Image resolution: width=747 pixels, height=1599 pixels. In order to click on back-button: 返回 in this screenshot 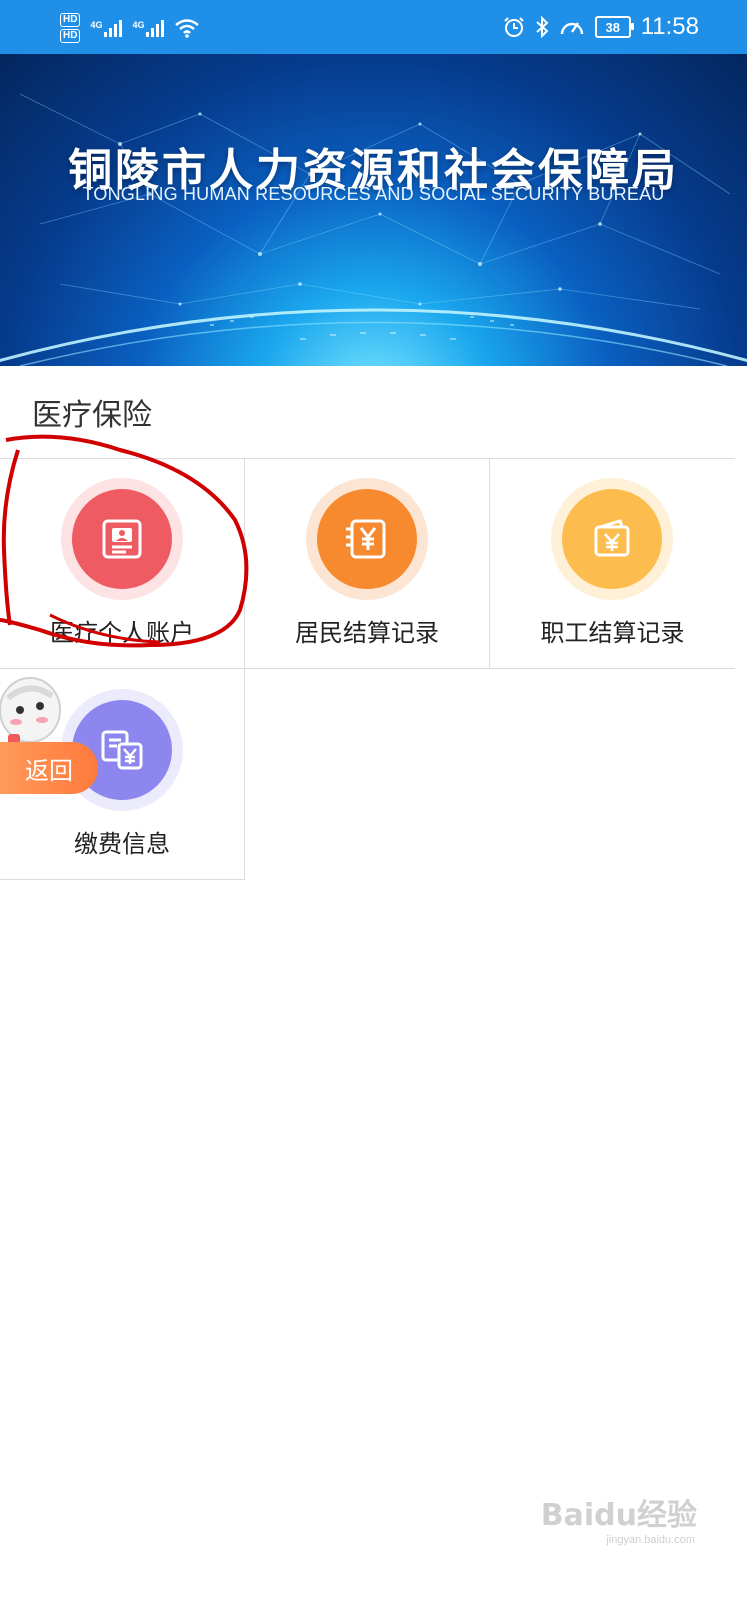, I will do `click(49, 768)`.